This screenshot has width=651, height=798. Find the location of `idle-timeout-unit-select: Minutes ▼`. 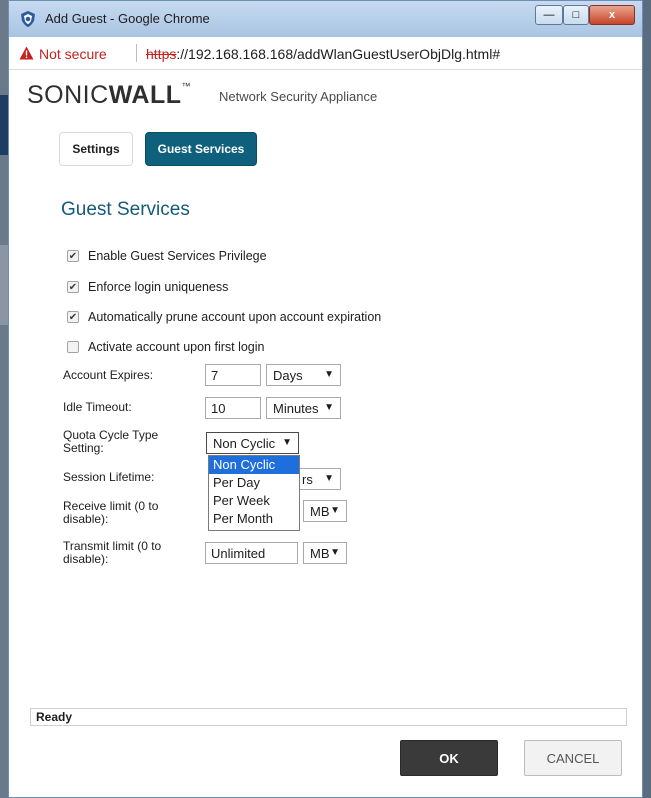

idle-timeout-unit-select: Minutes ▼ is located at coordinates (303, 408).